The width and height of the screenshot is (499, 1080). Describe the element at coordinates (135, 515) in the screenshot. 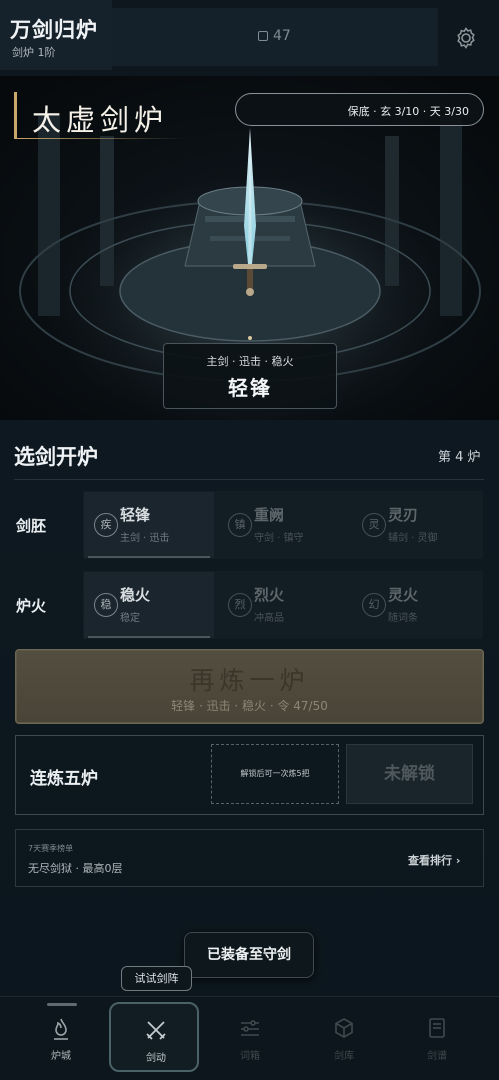

I see `option-name: 轻锋` at that location.